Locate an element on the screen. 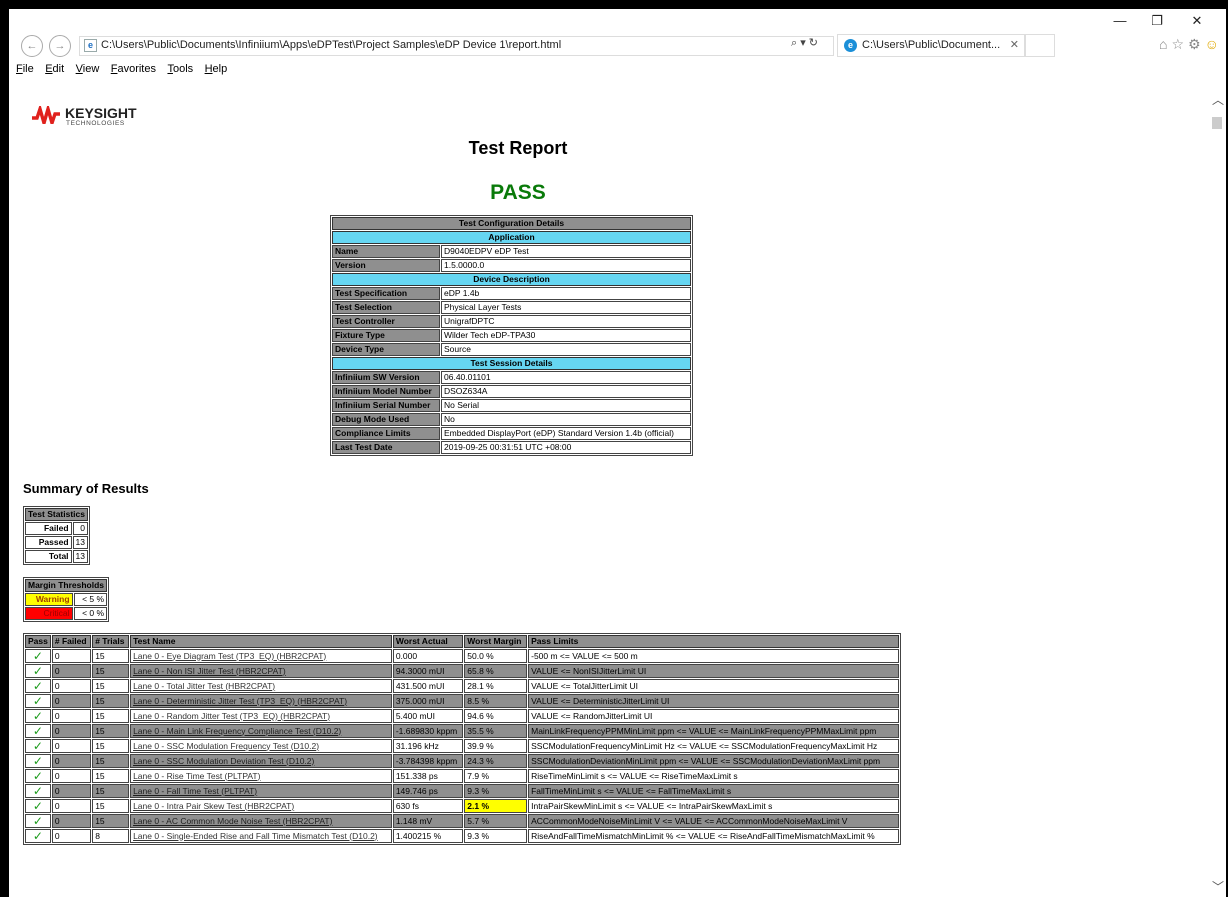  logo-name: KEYSIGHT is located at coordinates (101, 113).